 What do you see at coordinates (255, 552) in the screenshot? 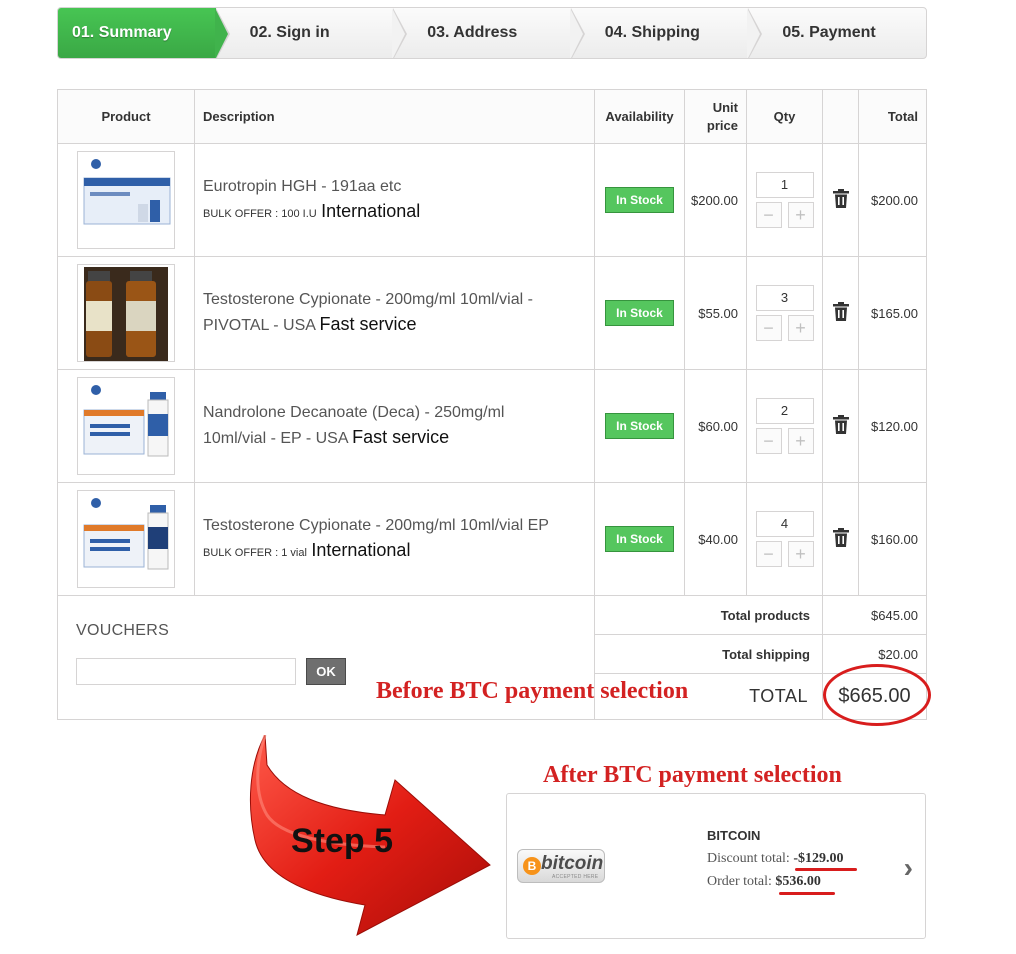
I see `product-extra: BULK OFFER : 1 vial` at bounding box center [255, 552].